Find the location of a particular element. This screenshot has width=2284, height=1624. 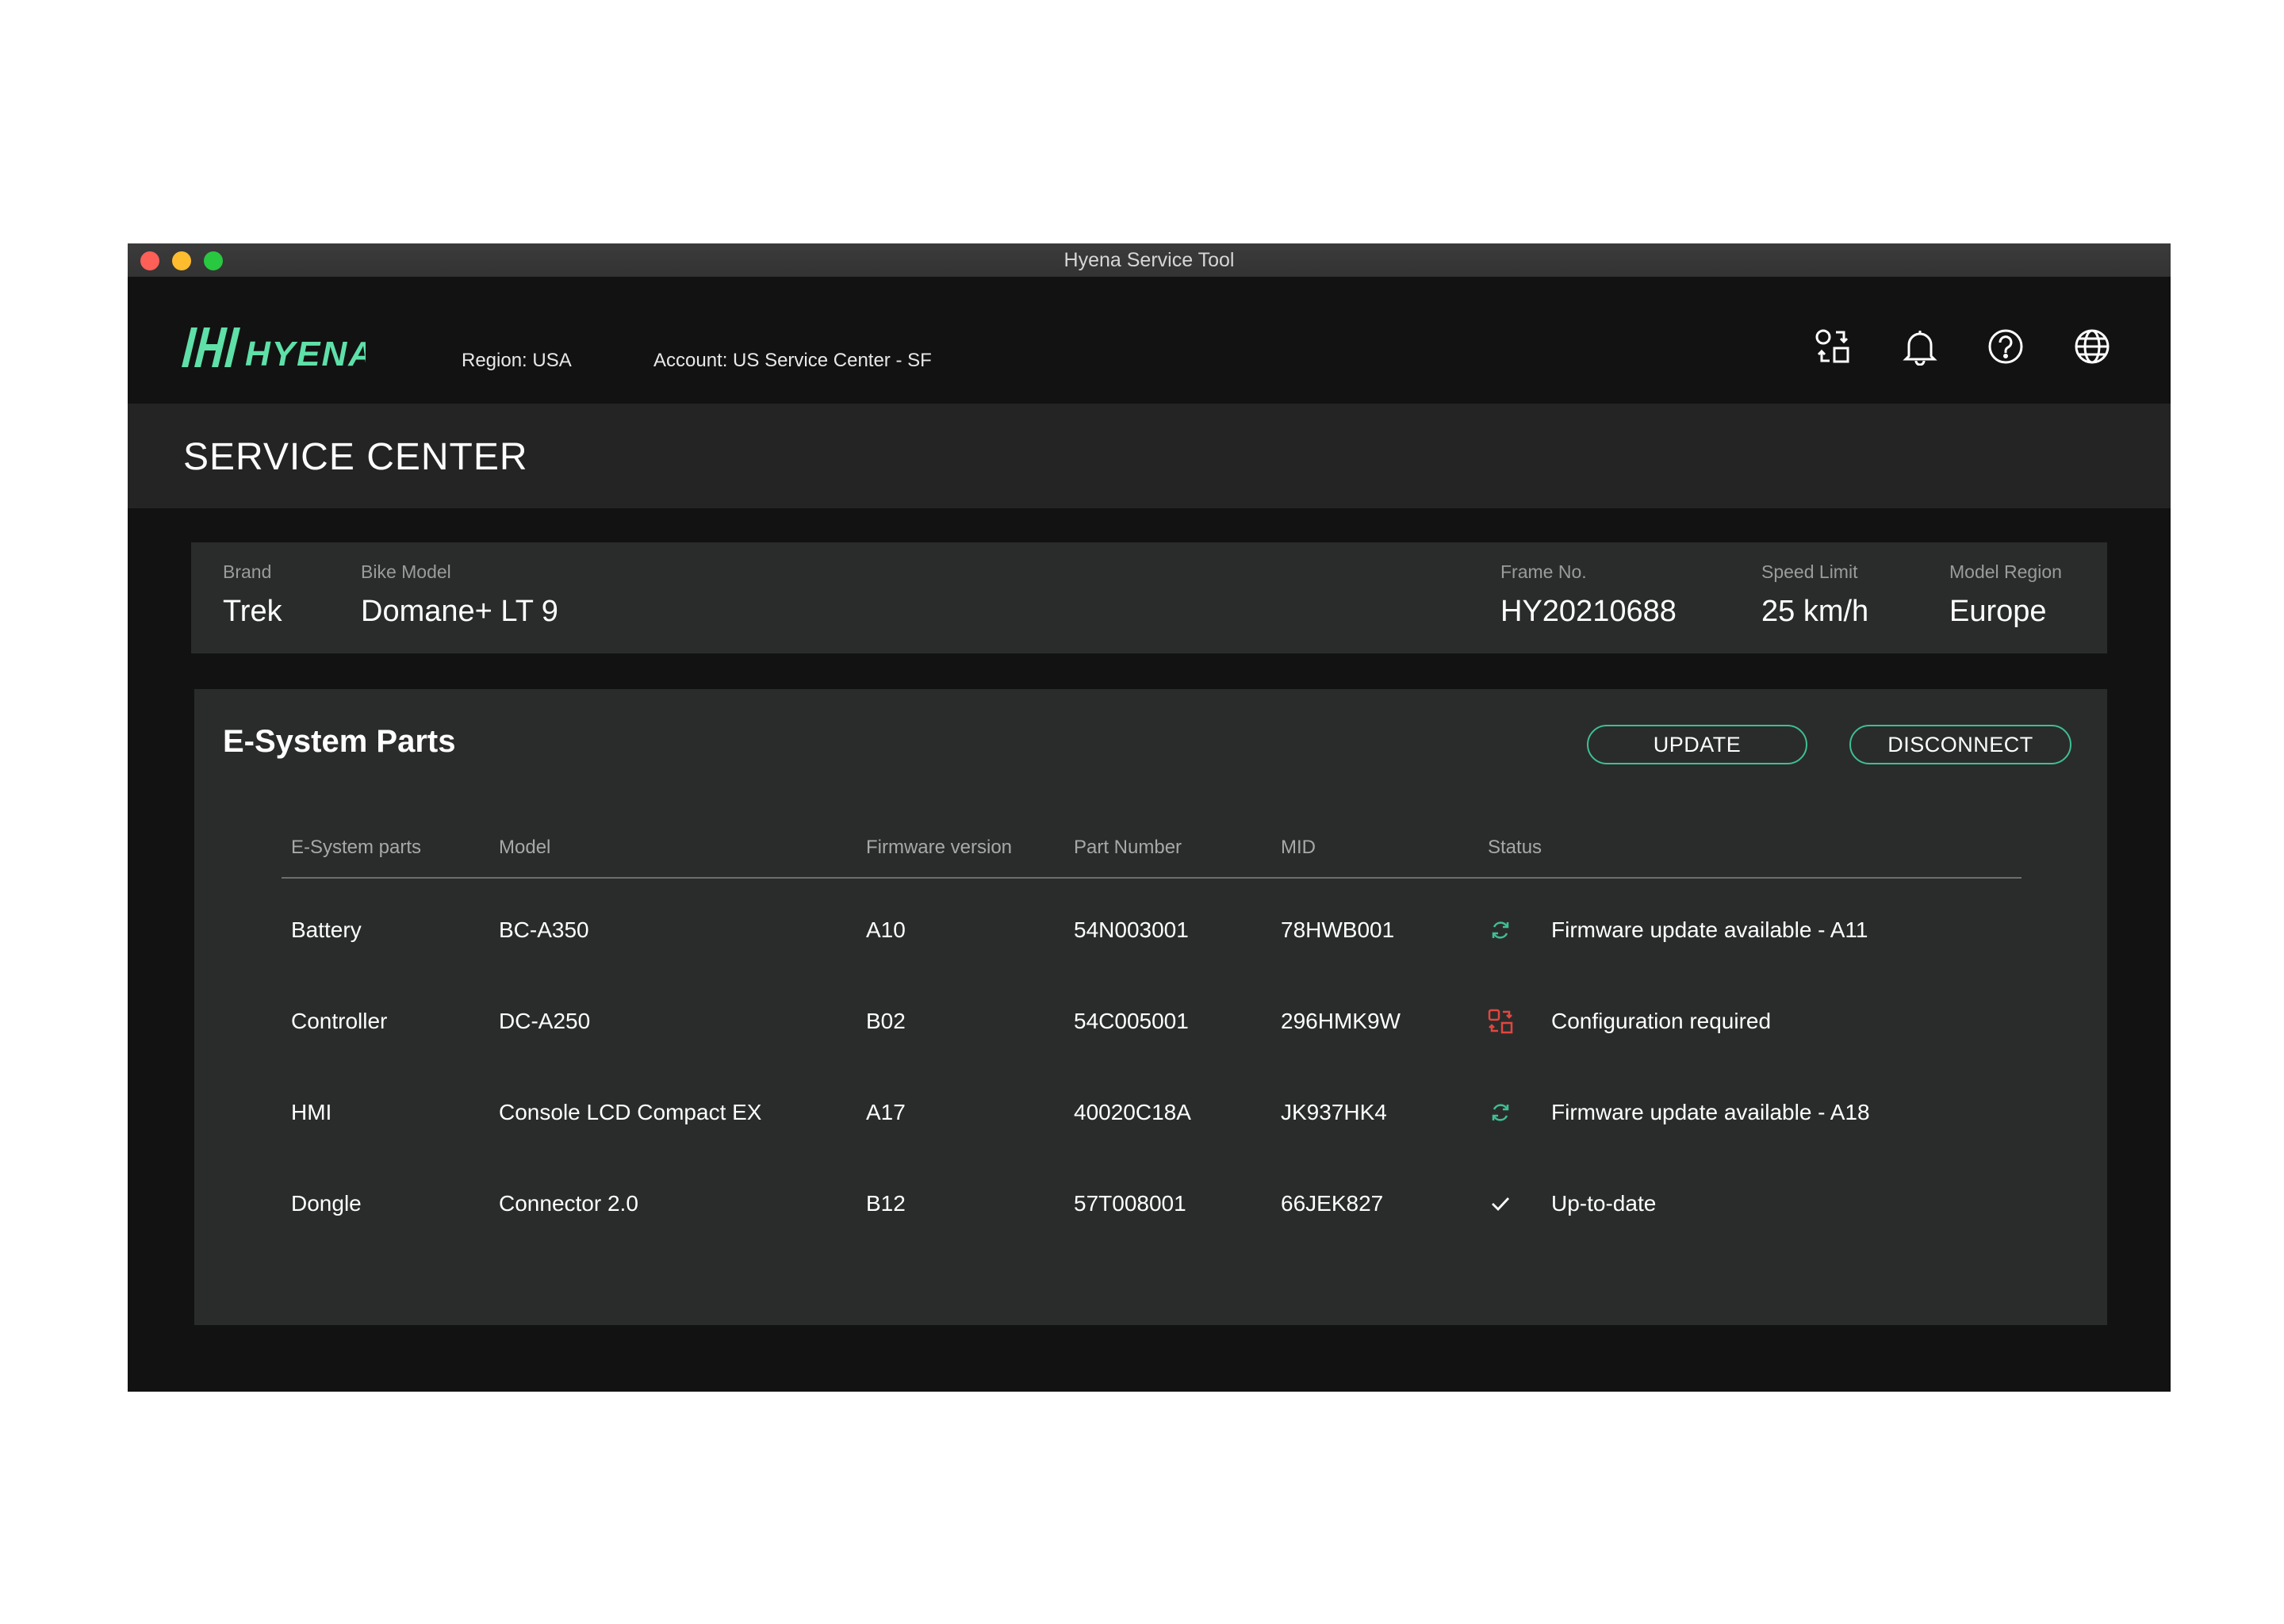

brand-label: Brand is located at coordinates (247, 571).